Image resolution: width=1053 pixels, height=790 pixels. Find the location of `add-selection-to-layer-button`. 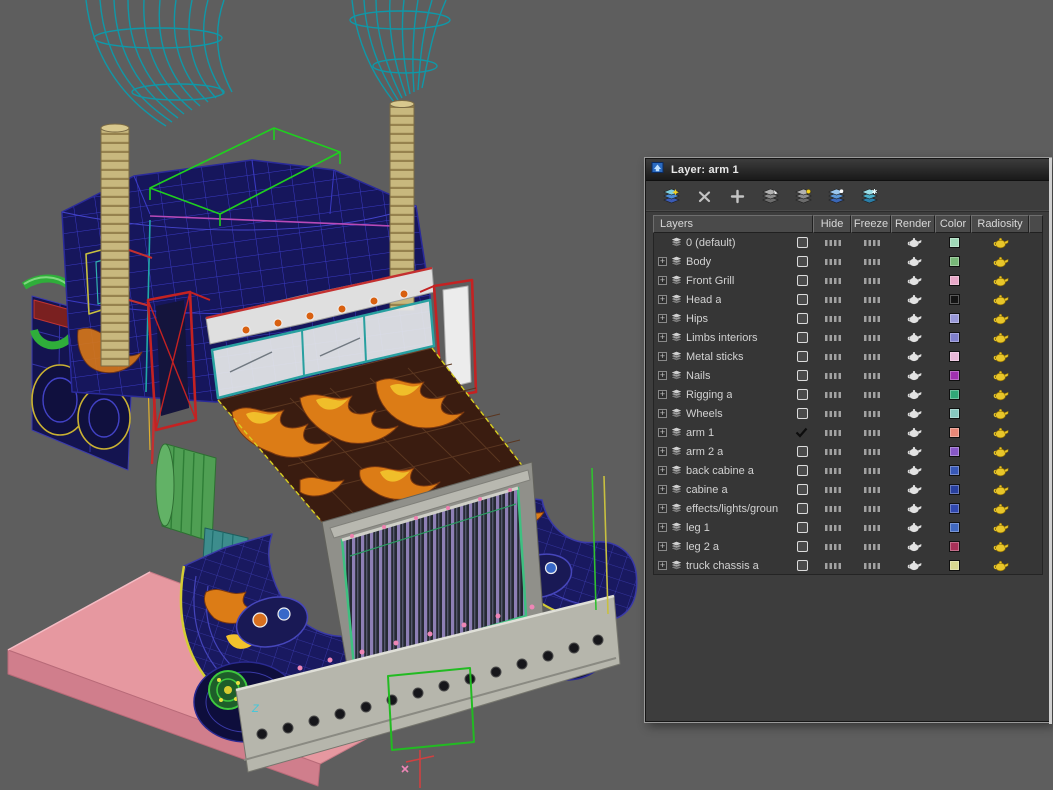

add-selection-to-layer-button is located at coordinates (737, 196).